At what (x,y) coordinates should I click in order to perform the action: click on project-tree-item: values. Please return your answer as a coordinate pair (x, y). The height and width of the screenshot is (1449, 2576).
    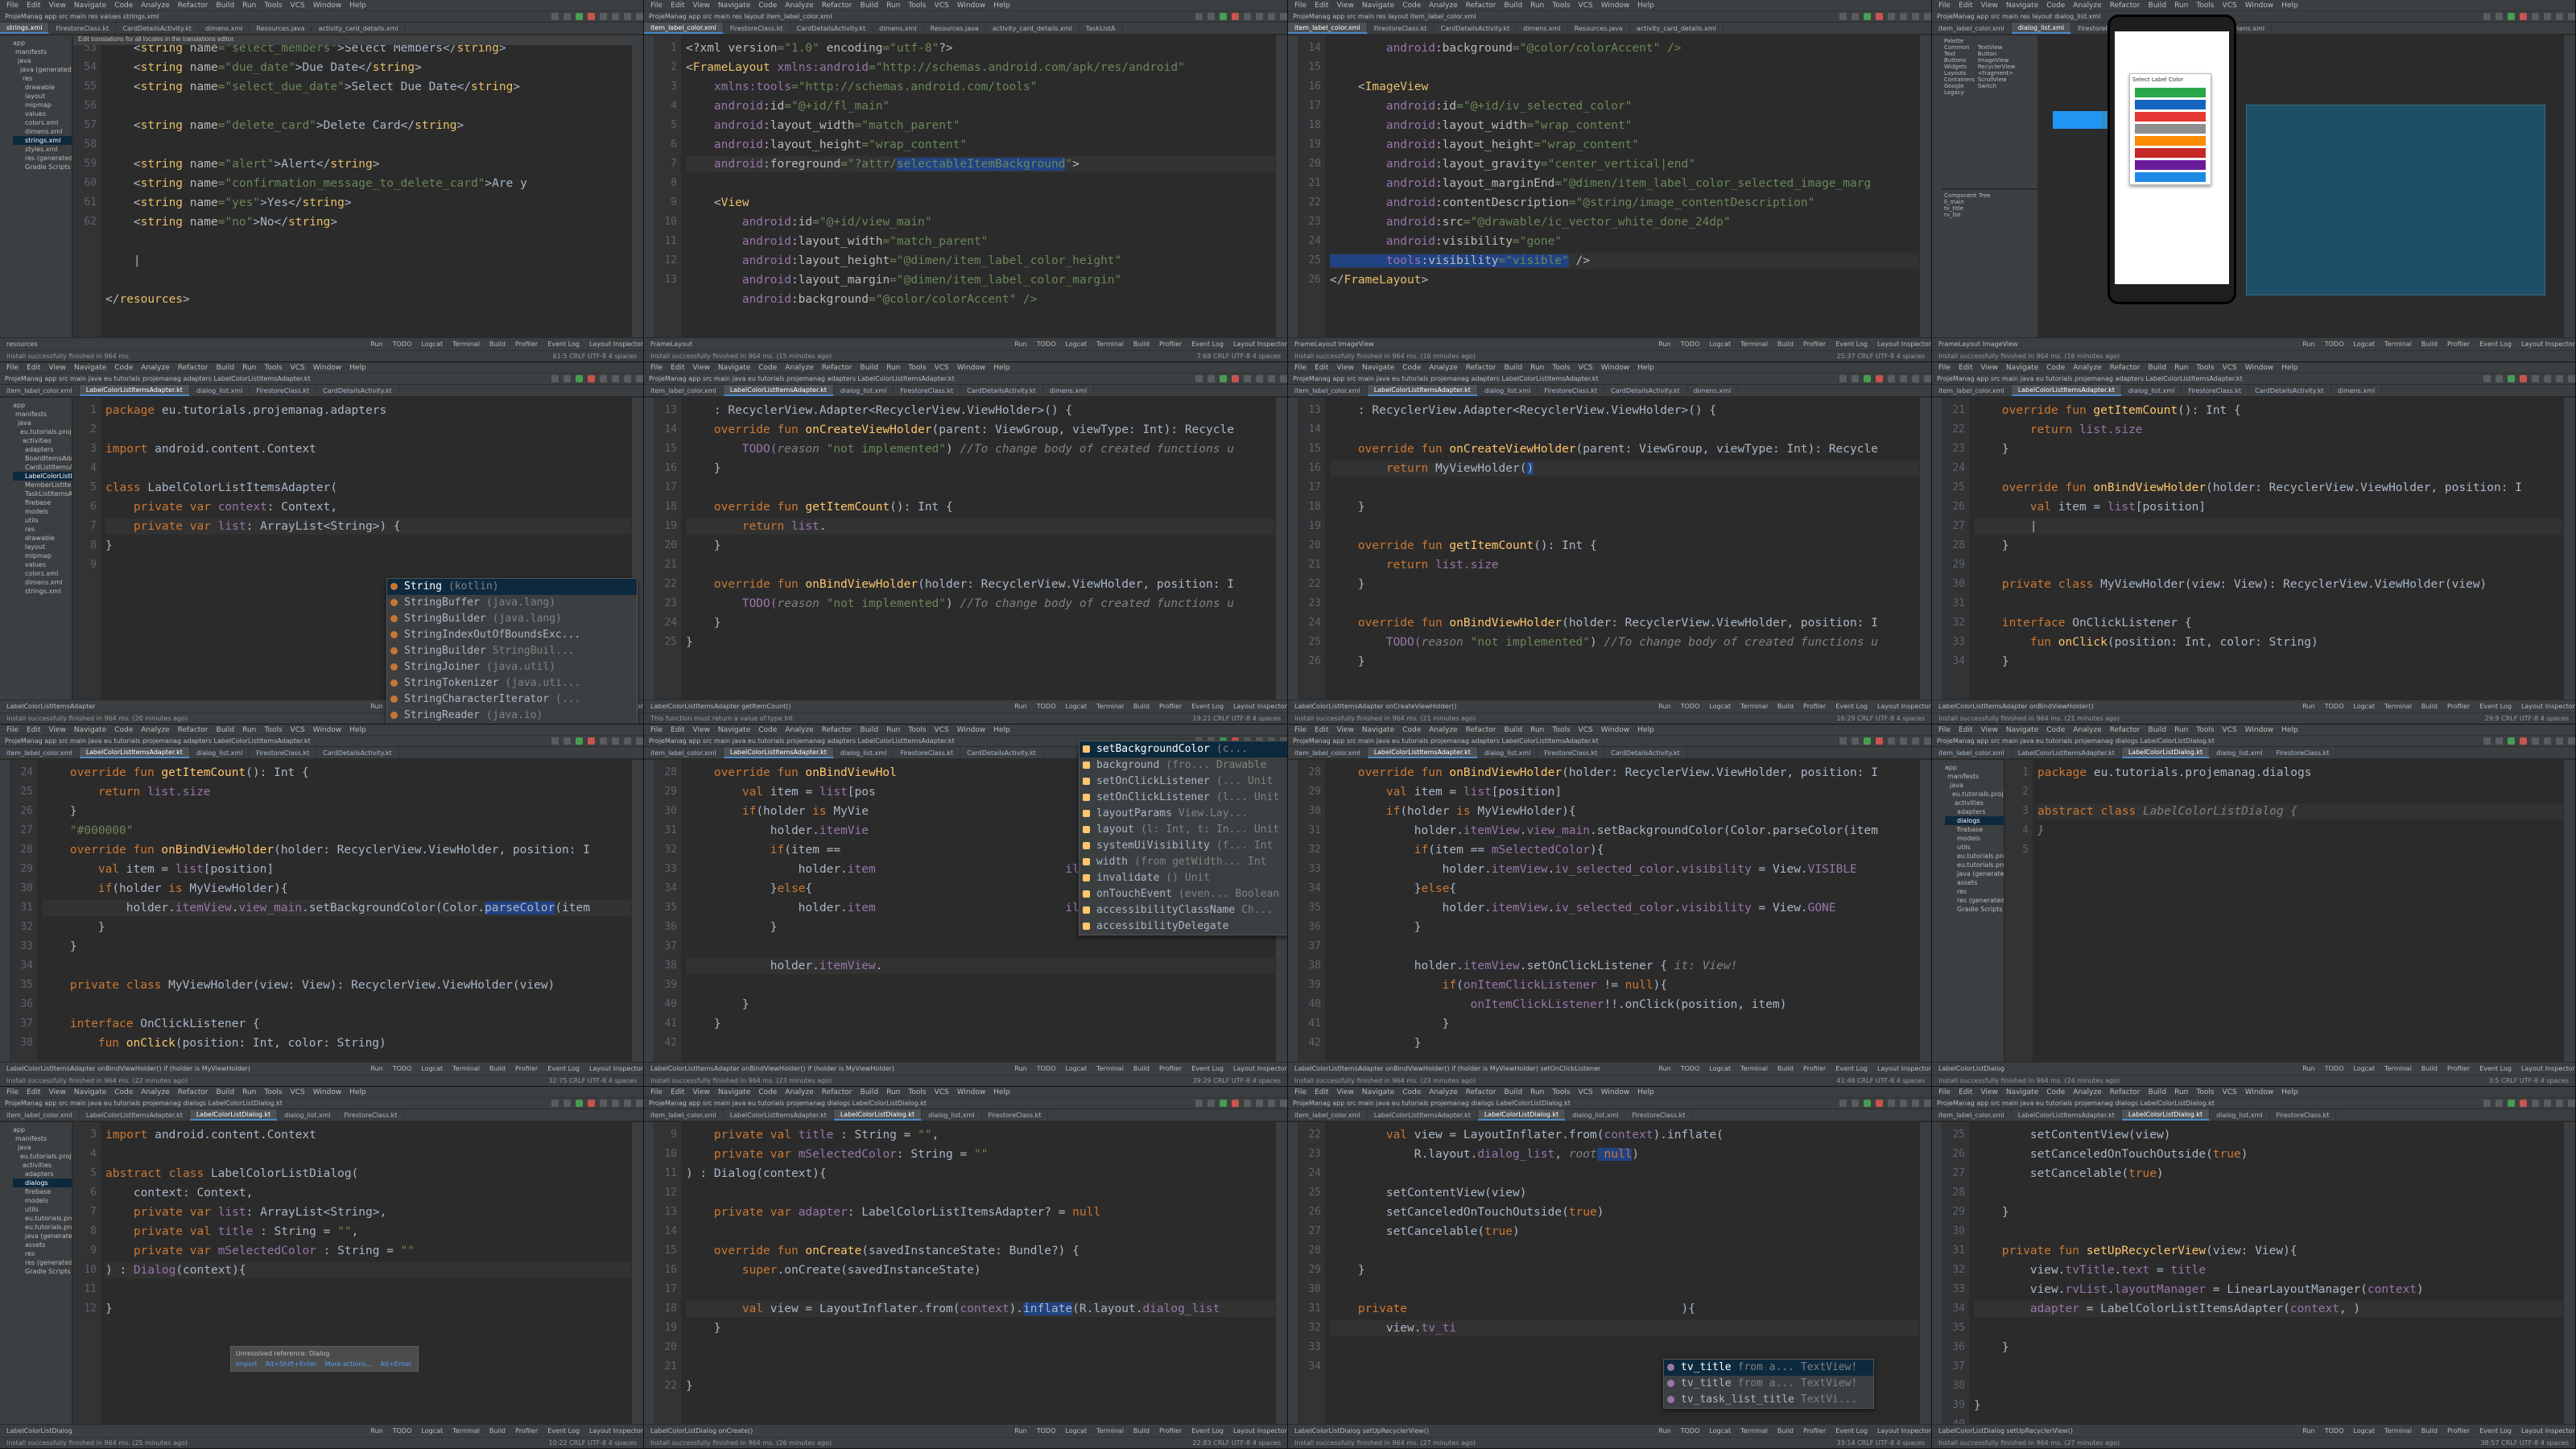
    Looking at the image, I should click on (42, 113).